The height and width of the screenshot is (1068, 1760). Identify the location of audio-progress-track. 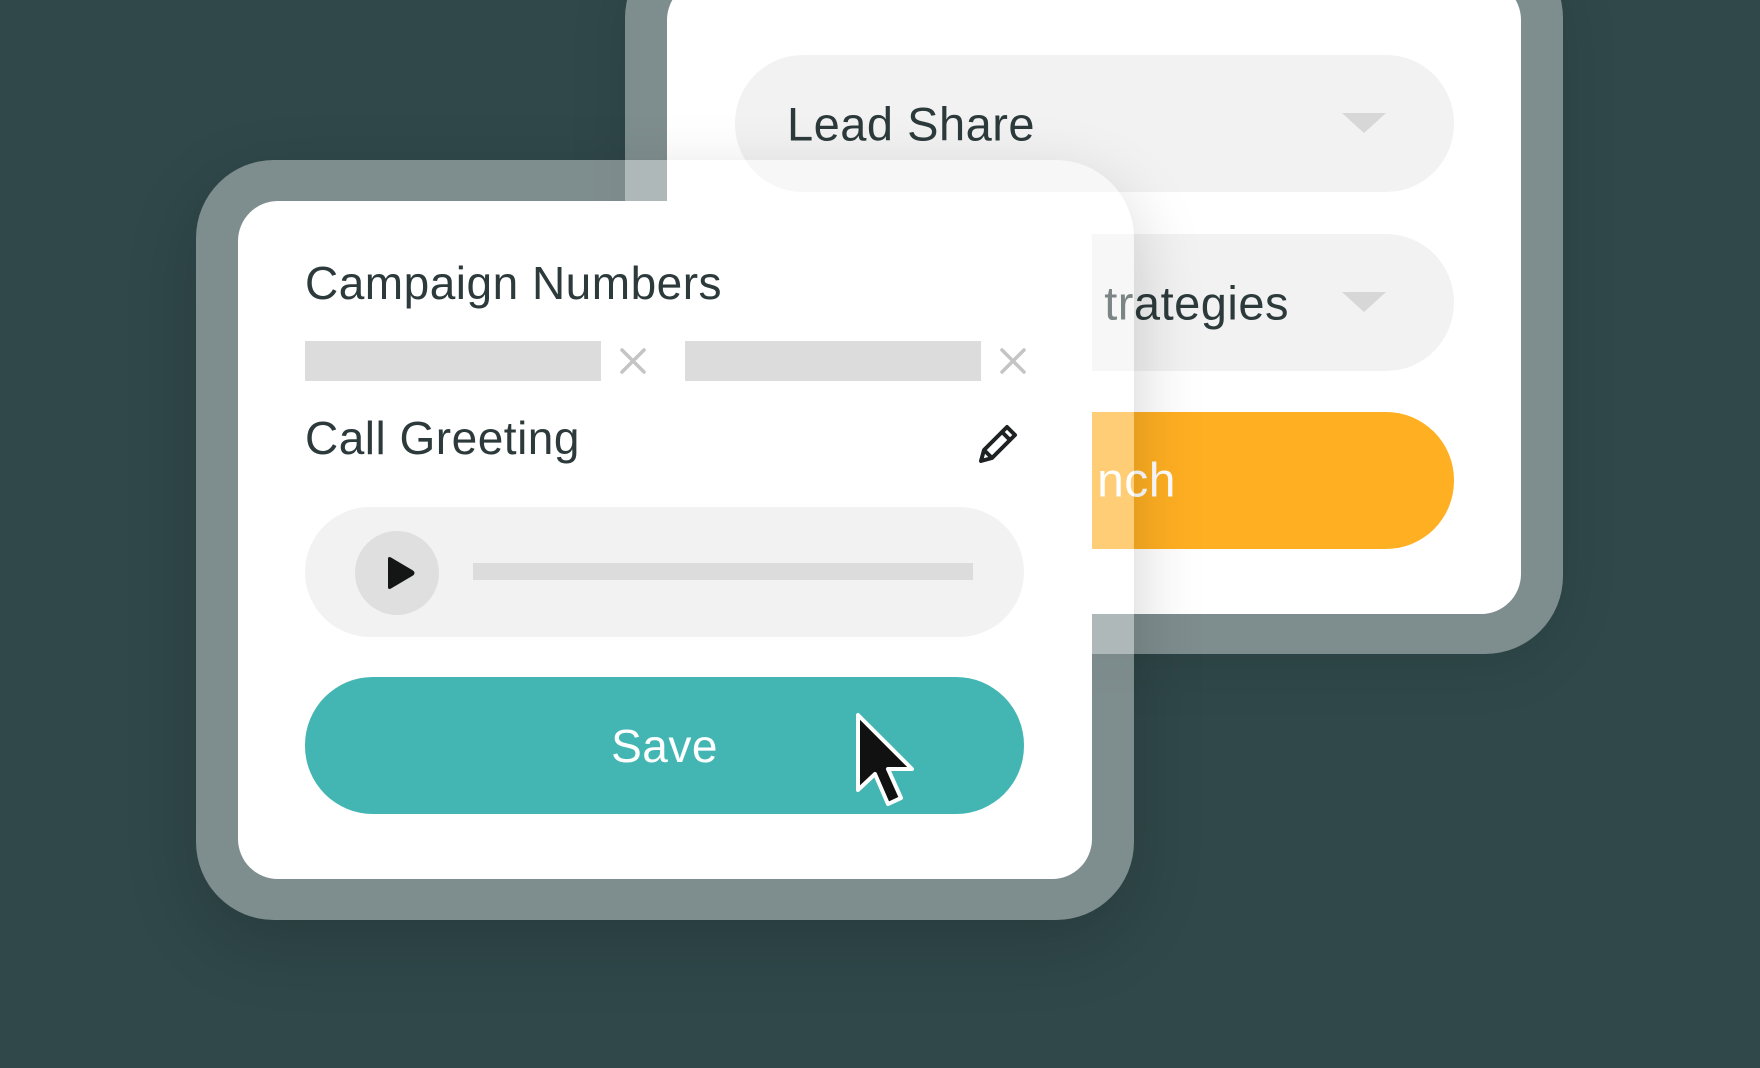
(723, 571).